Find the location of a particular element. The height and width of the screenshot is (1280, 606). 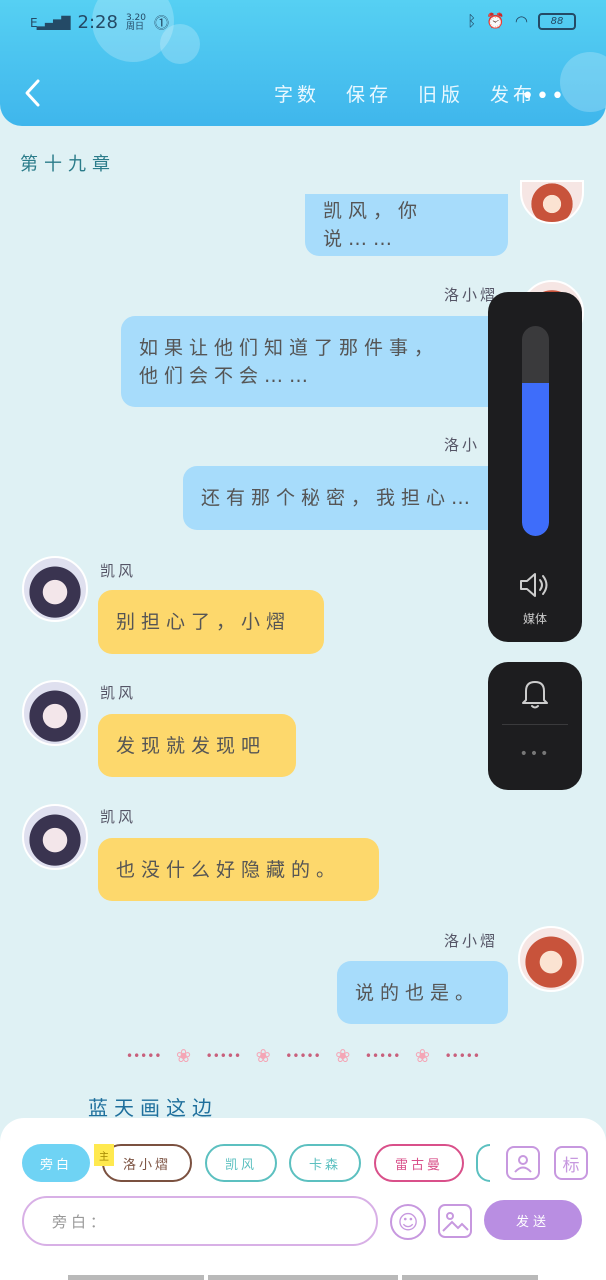

chapter-title: 第十九章 is located at coordinates (68, 164).